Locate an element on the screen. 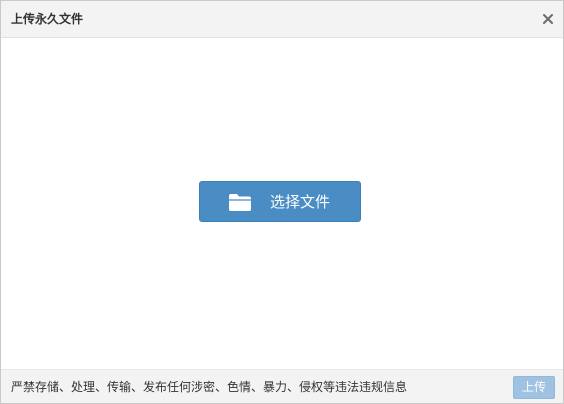  select-file-label: 选择文件 is located at coordinates (300, 202).